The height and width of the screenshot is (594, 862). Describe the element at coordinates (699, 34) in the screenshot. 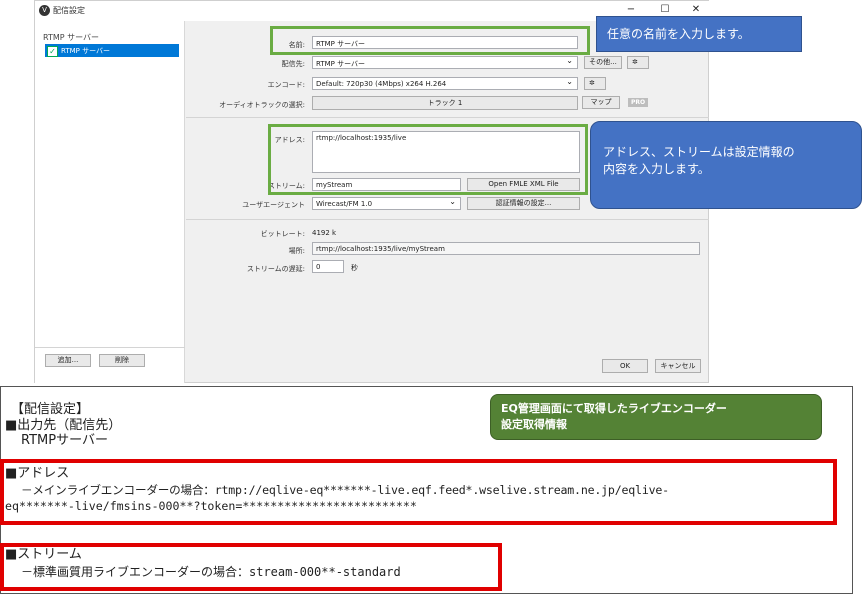

I see `name-callout: 任意の名前を入力します。` at that location.